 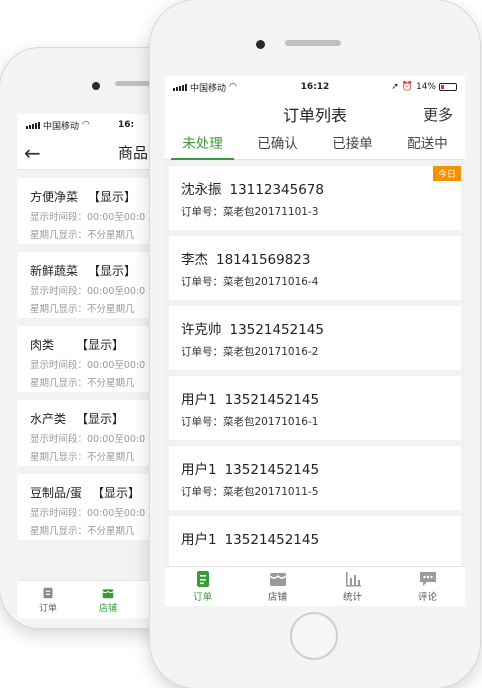 What do you see at coordinates (271, 352) in the screenshot?
I see `order-no: 菜老包20171016-2` at bounding box center [271, 352].